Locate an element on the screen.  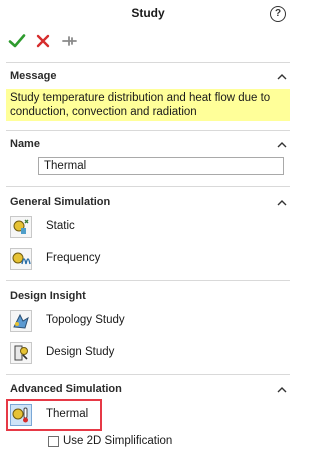
study-type-design-study: Design Study is located at coordinates (145, 353).